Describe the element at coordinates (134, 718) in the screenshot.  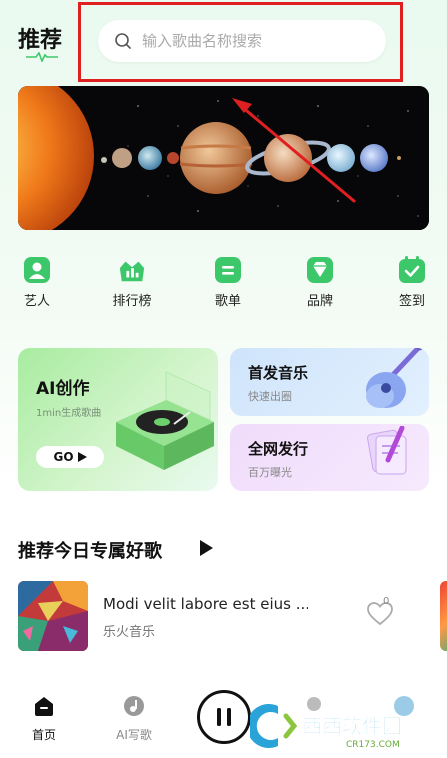
I see `tab-ai-write: AI写歌` at that location.